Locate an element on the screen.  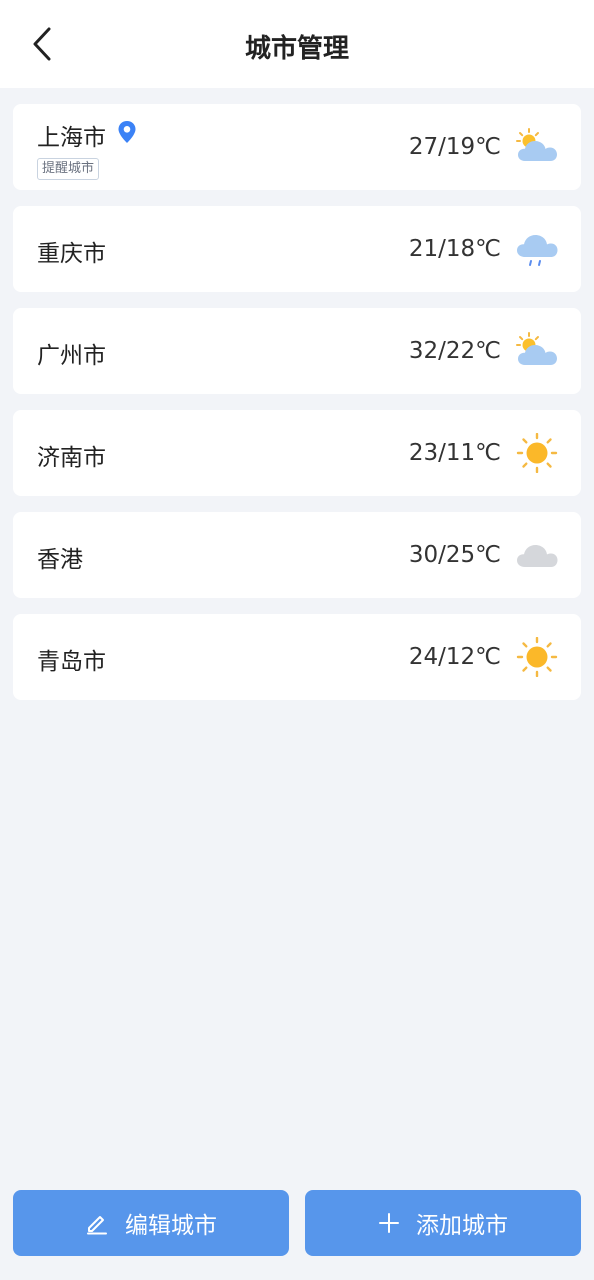
city-name: 香港 is located at coordinates (60, 560).